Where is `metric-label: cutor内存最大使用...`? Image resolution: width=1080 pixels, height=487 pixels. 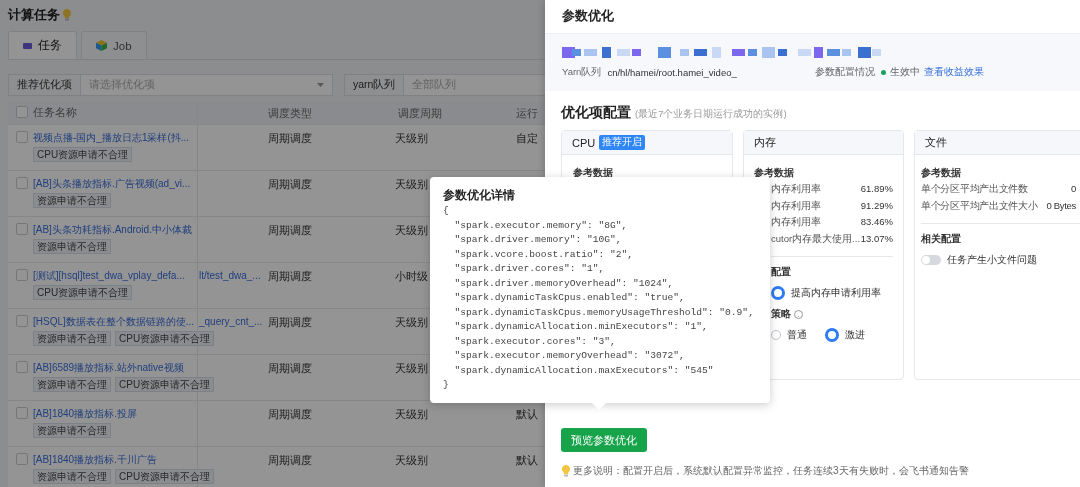 metric-label: cutor内存最大使用... is located at coordinates (816, 238).